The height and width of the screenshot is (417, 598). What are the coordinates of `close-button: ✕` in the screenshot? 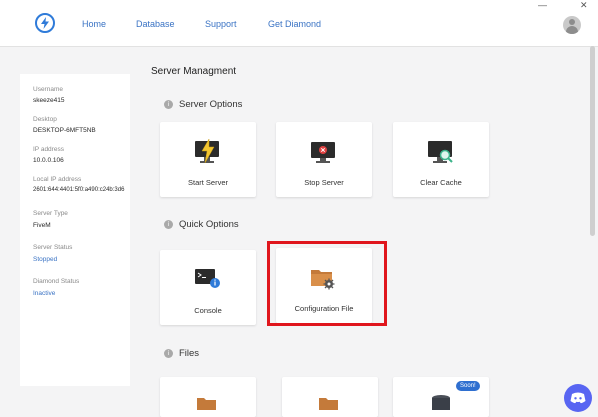 It's located at (584, 5).